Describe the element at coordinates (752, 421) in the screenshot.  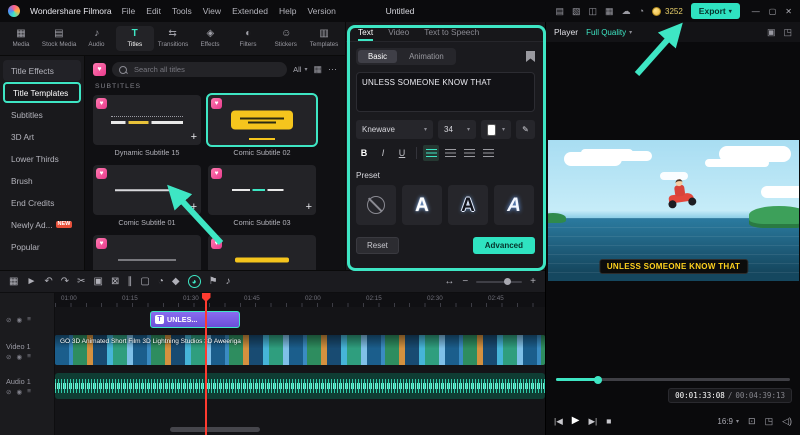
I see `snapshot-icon: ⊡` at that location.